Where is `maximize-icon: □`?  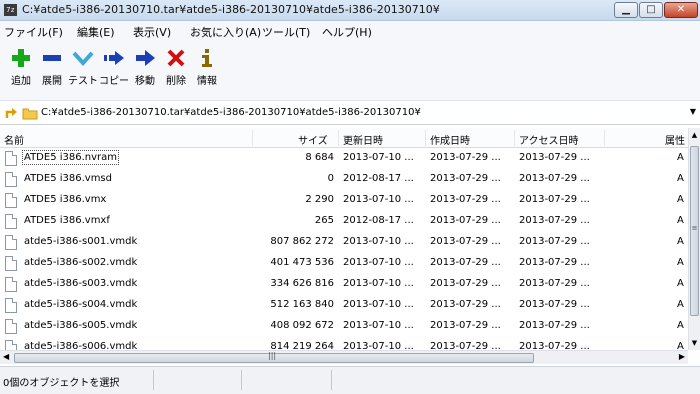 maximize-icon: □ is located at coordinates (651, 9).